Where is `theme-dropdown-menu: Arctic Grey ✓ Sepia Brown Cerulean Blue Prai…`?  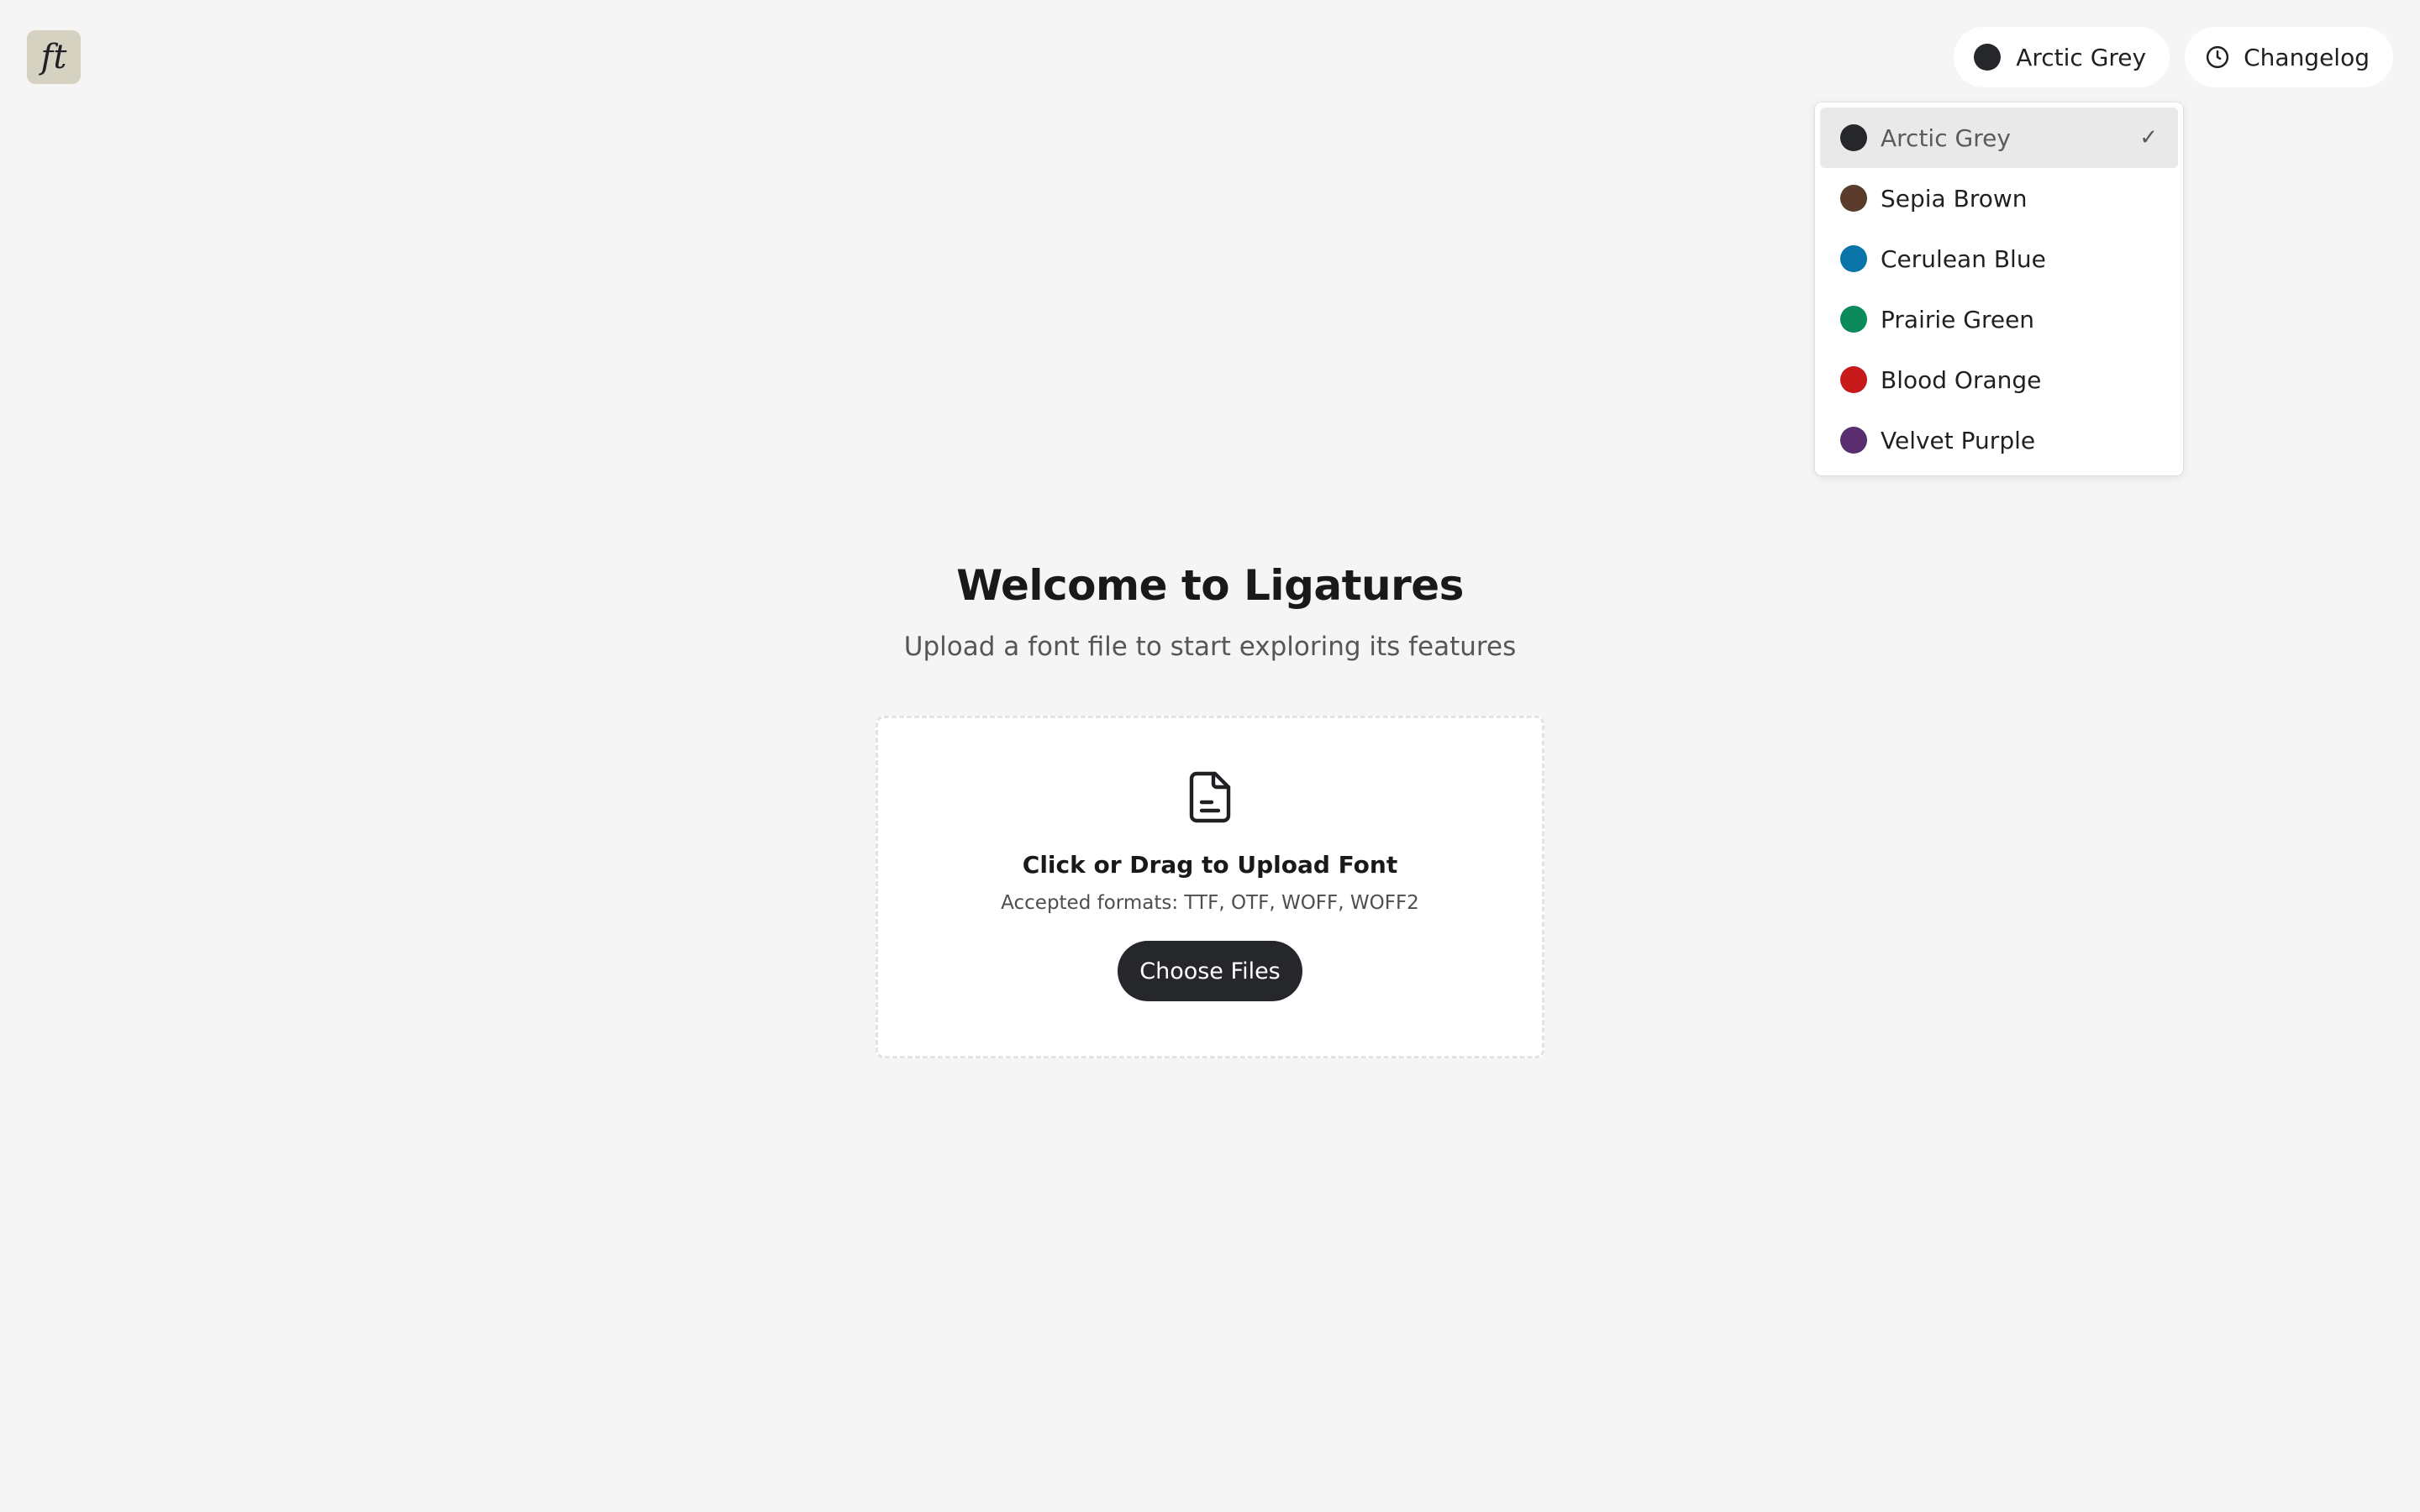
theme-dropdown-menu: Arctic Grey ✓ Sepia Brown Cerulean Blue Prai… is located at coordinates (1999, 288).